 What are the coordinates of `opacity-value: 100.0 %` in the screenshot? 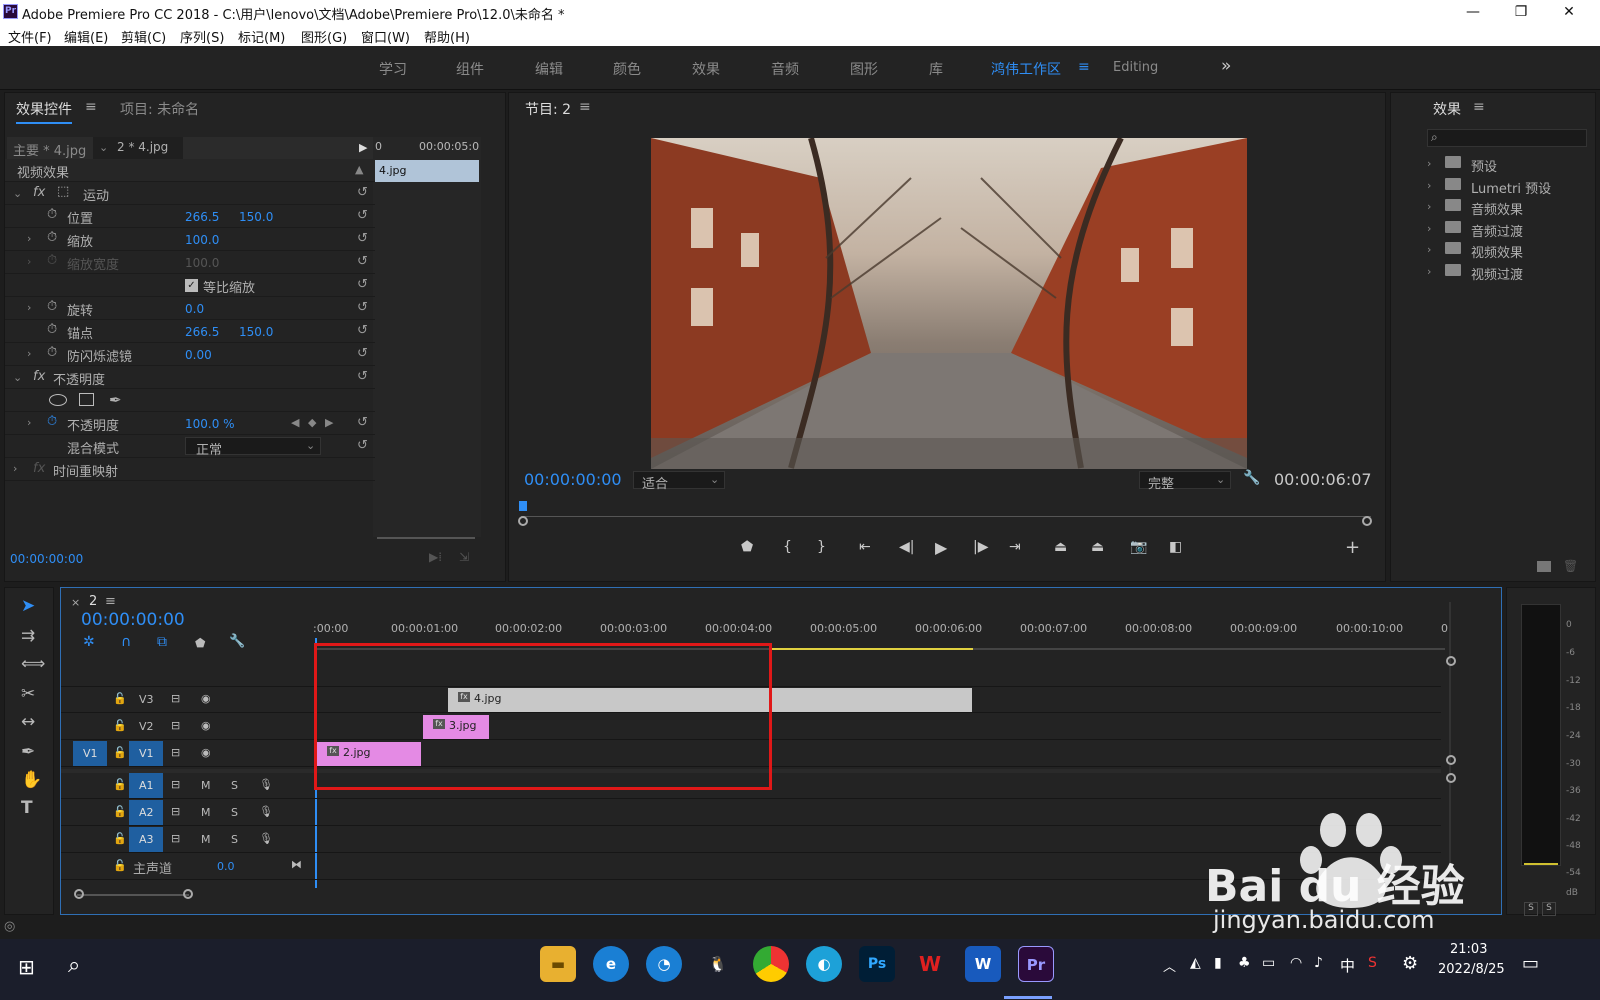 It's located at (210, 424).